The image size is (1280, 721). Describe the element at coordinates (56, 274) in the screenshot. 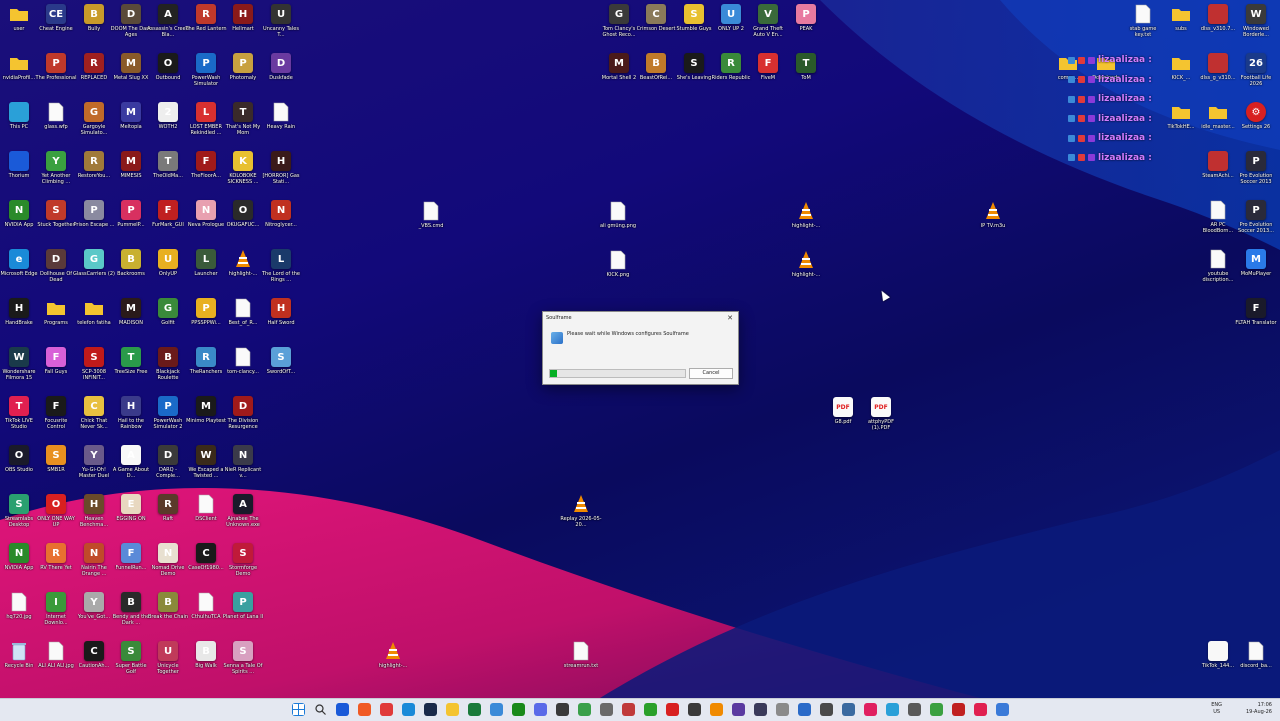

I see `desktop-icon: D Dollhouse Of Dead` at that location.